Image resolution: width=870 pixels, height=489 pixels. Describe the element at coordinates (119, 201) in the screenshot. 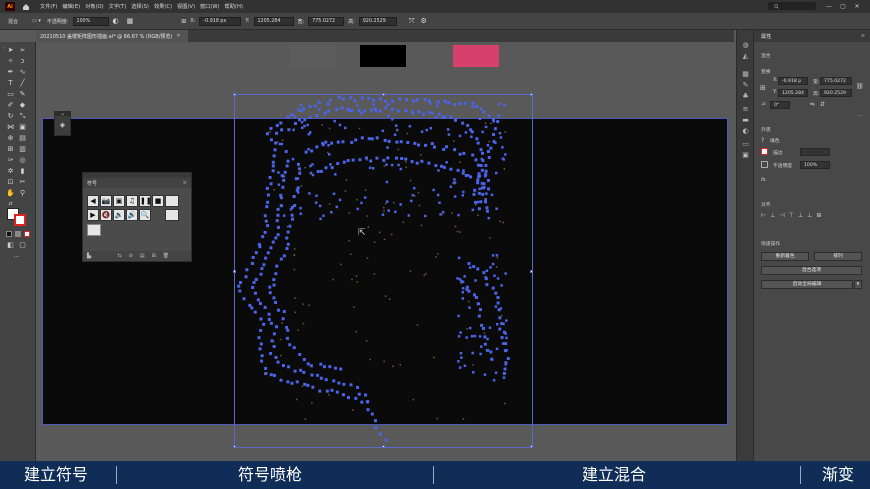

I see `symbol-film: ▣` at that location.